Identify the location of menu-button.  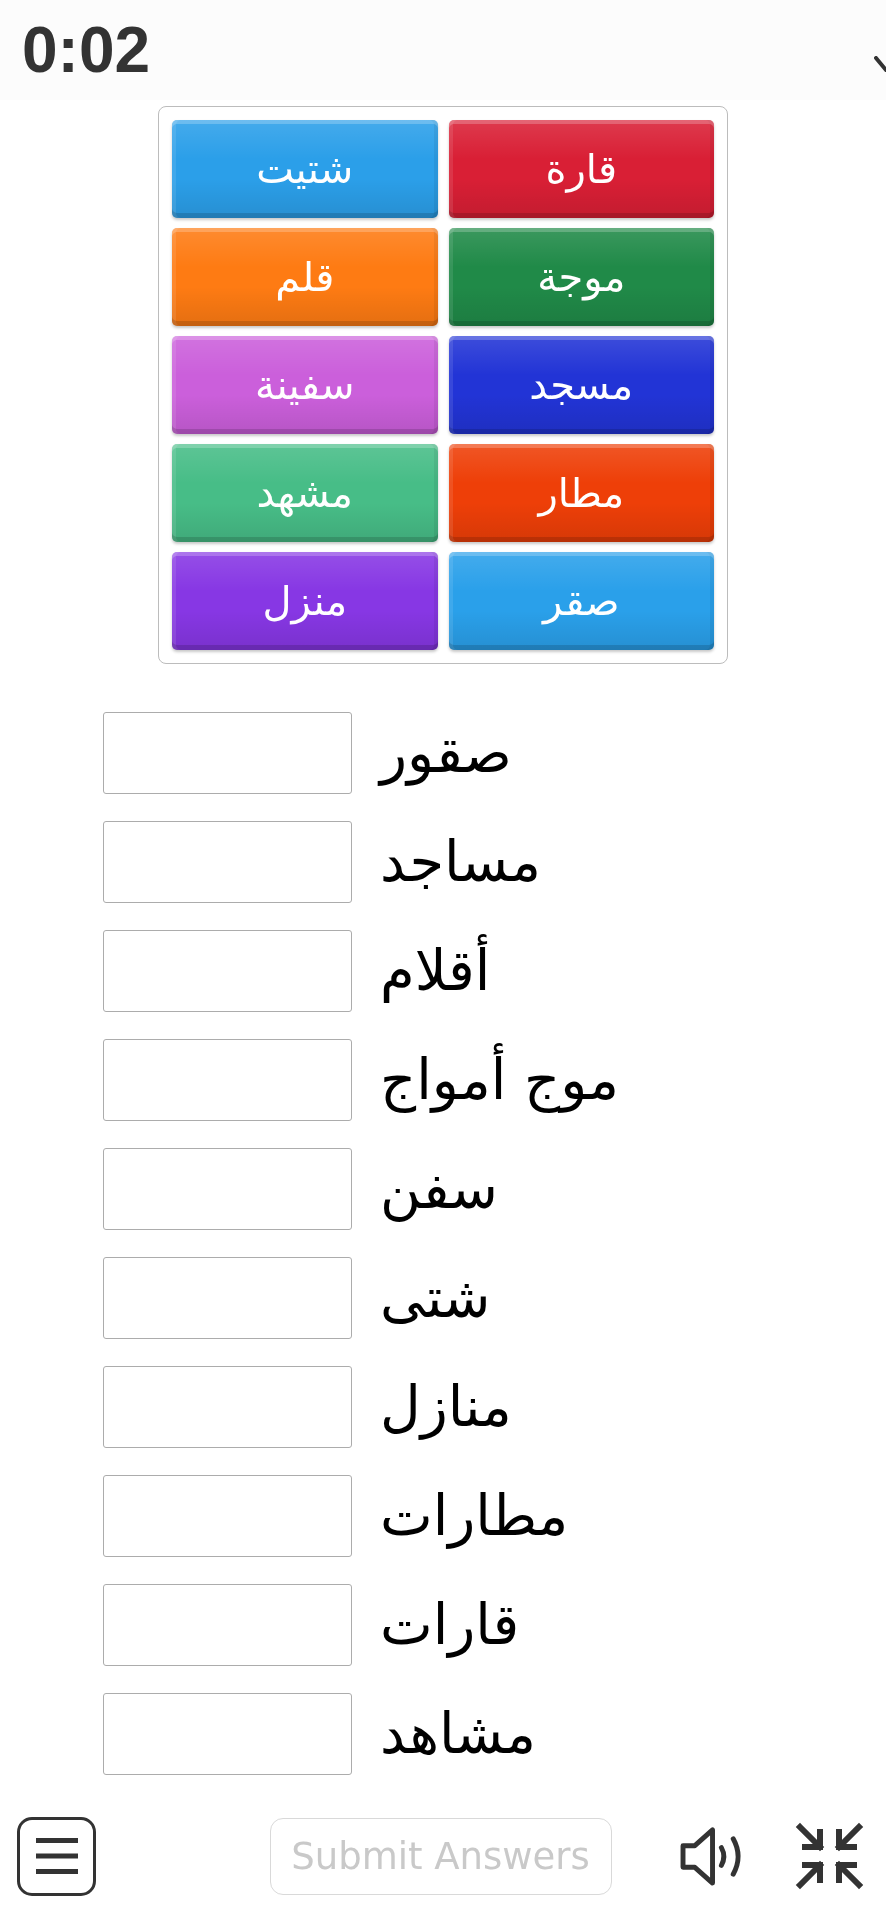
(56, 1856).